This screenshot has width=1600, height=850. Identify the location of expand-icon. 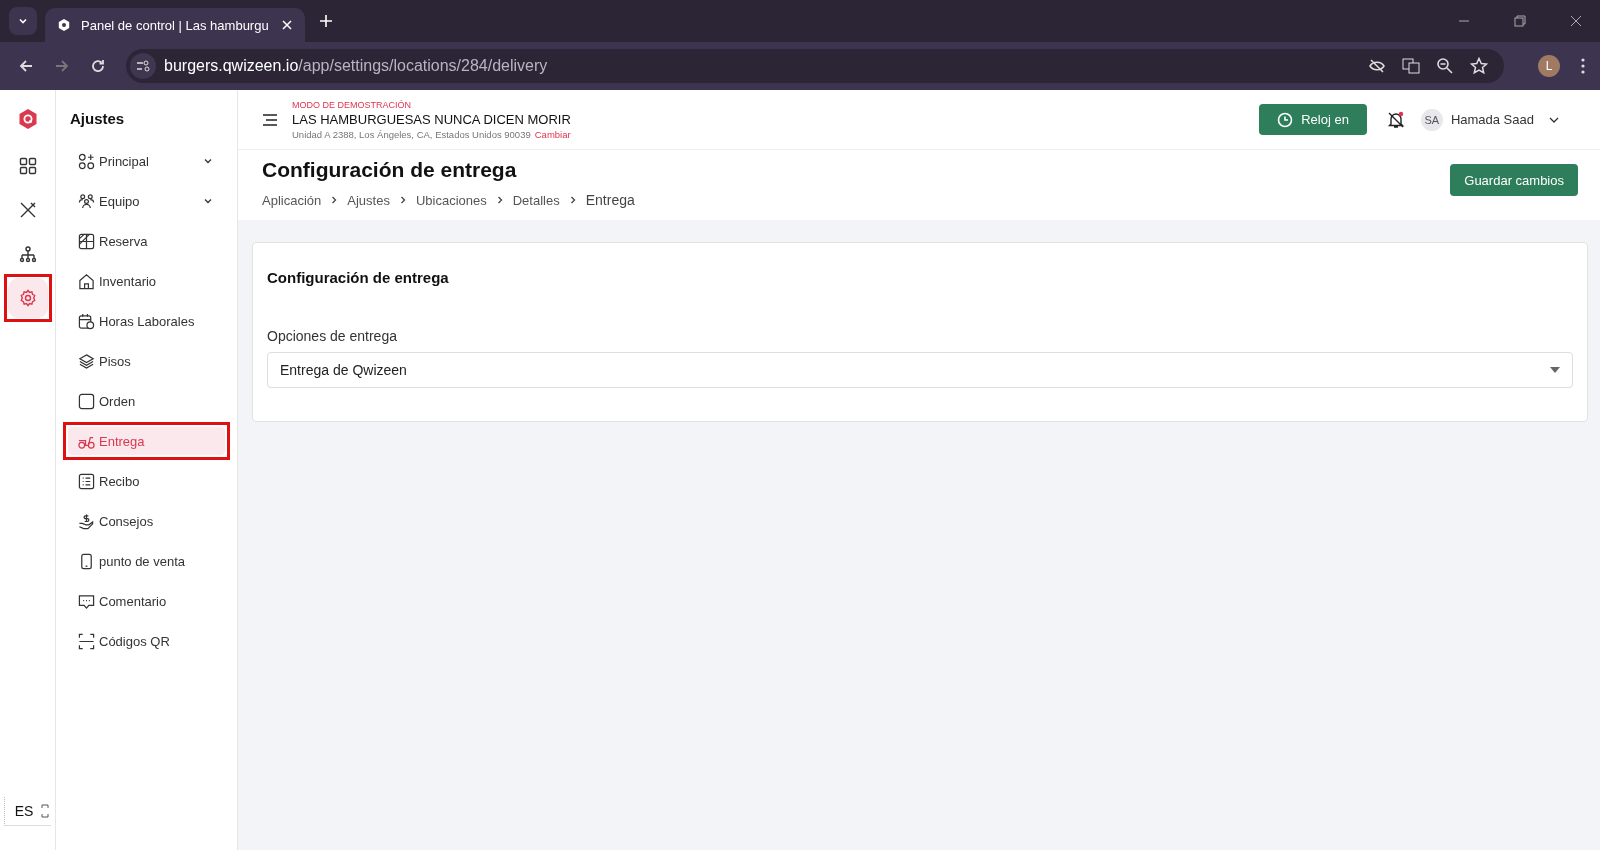
(45, 811).